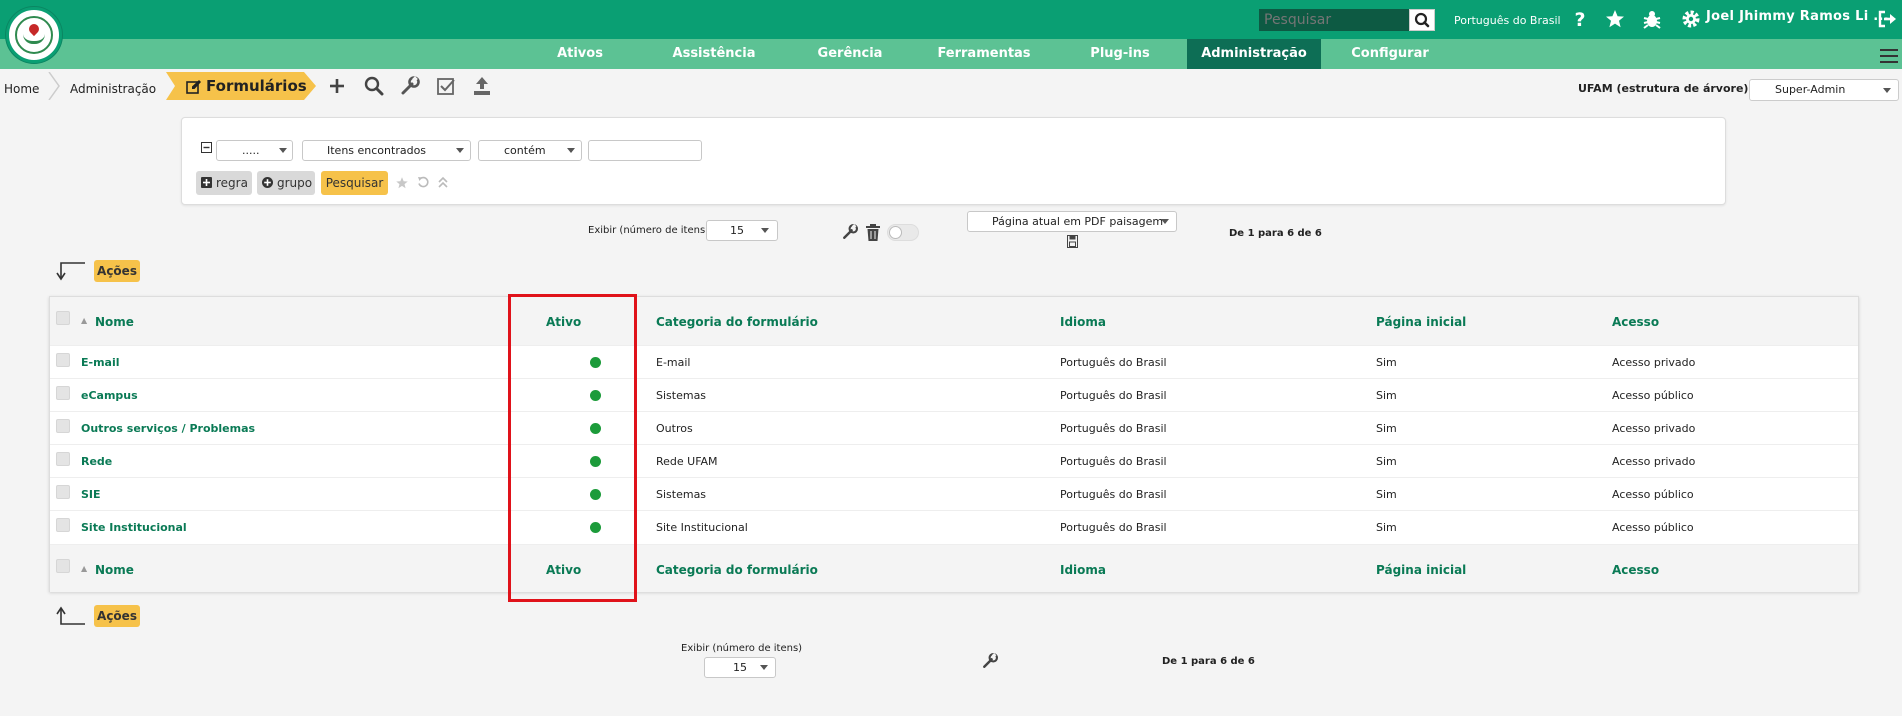 This screenshot has width=1902, height=716. I want to click on plus-square-icon, so click(206, 182).